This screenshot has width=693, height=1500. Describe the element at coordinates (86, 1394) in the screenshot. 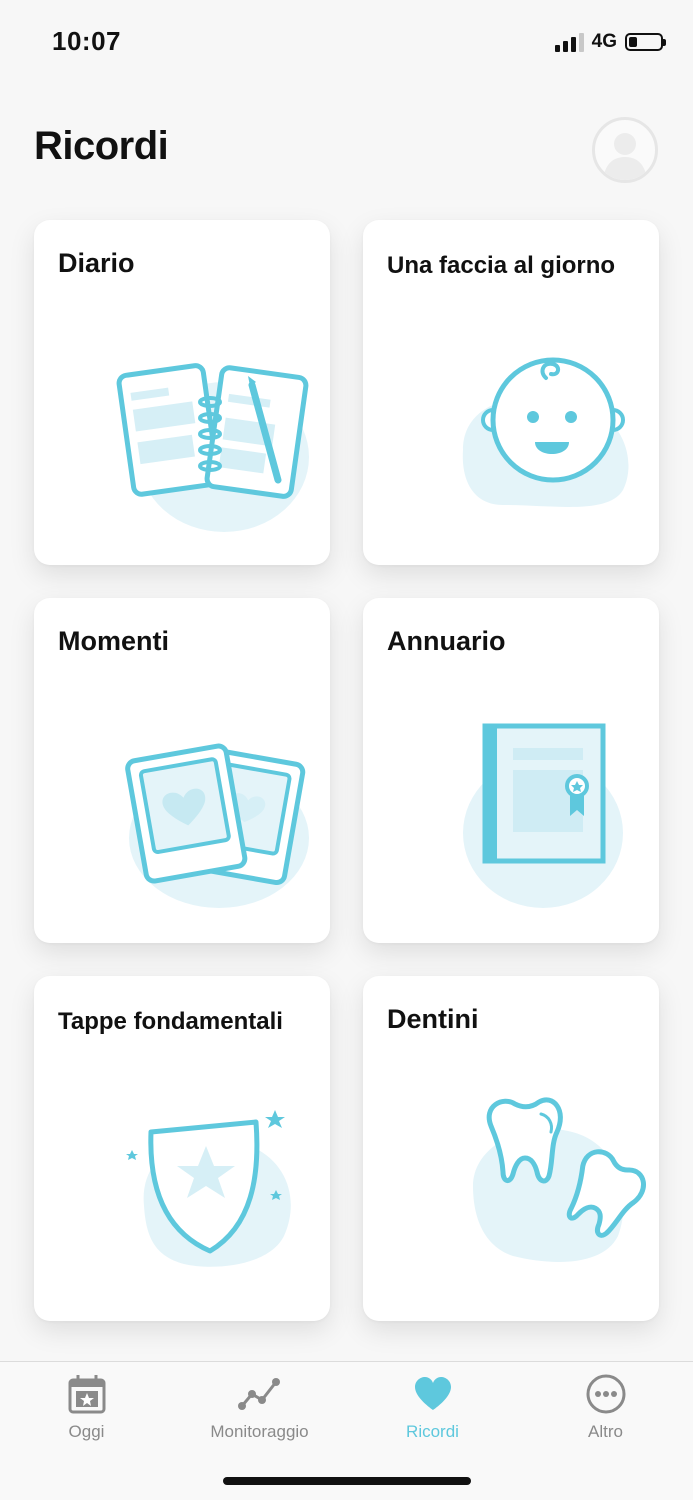

I see `calendar-star-icon` at that location.